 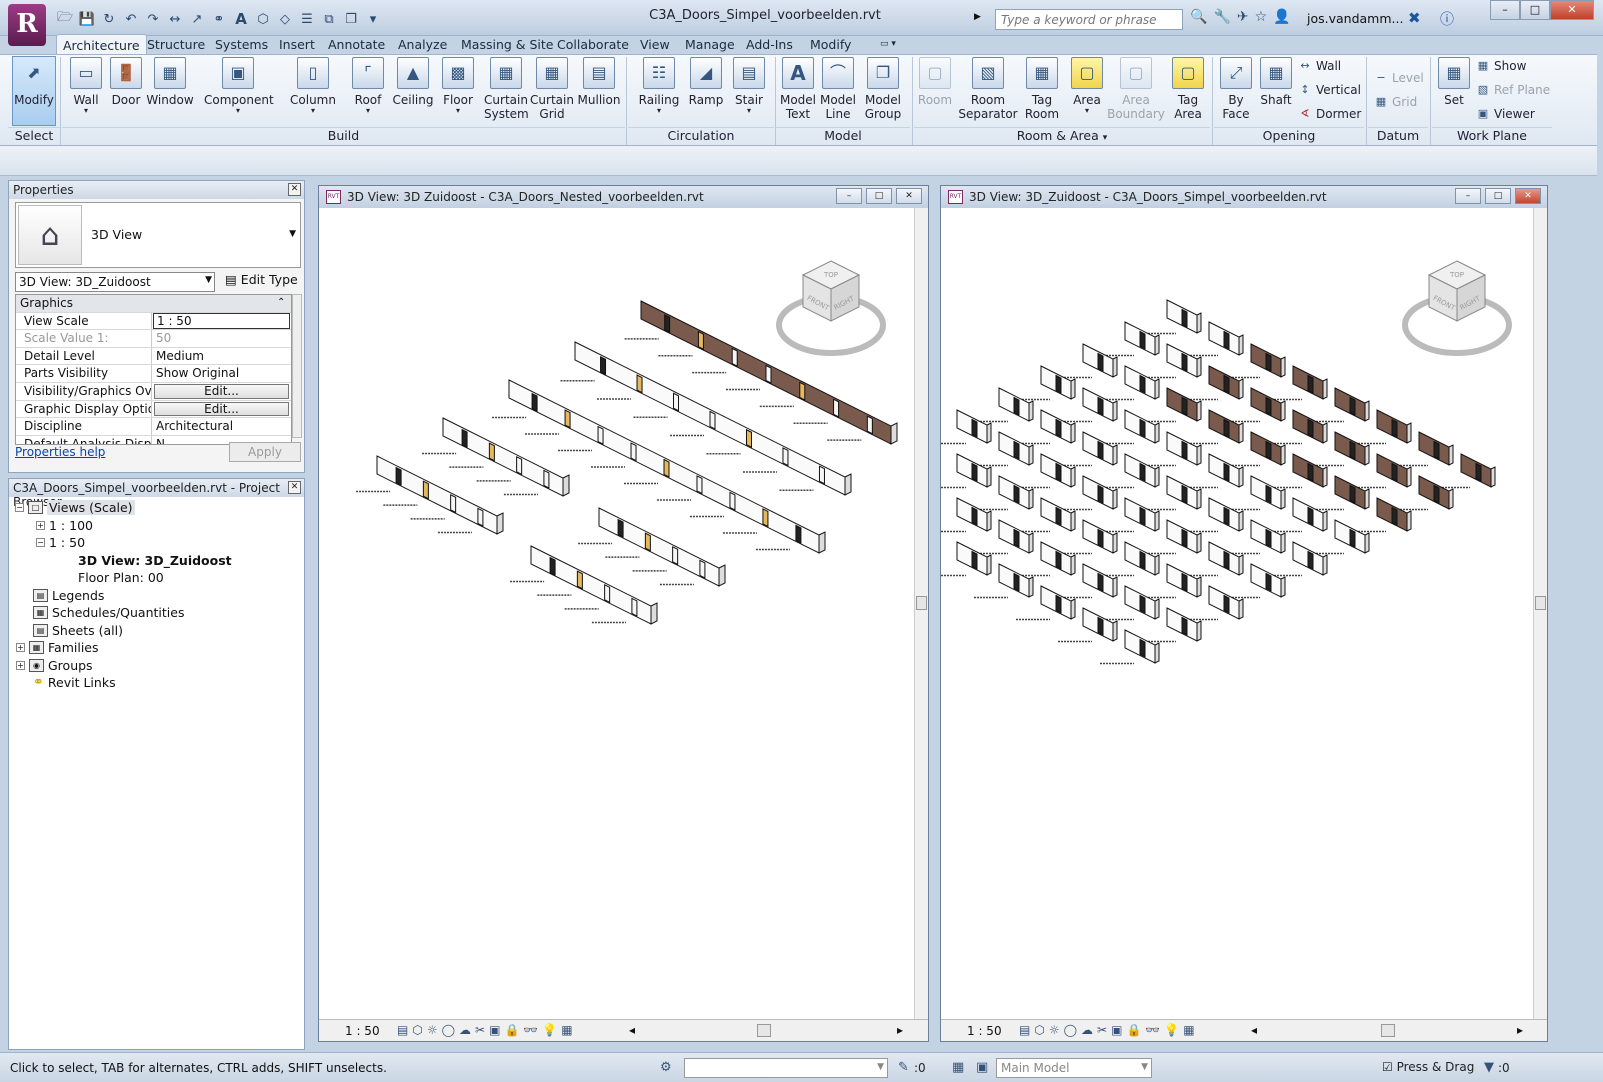 What do you see at coordinates (1188, 1030) in the screenshot?
I see `analysis-icon: ▦` at bounding box center [1188, 1030].